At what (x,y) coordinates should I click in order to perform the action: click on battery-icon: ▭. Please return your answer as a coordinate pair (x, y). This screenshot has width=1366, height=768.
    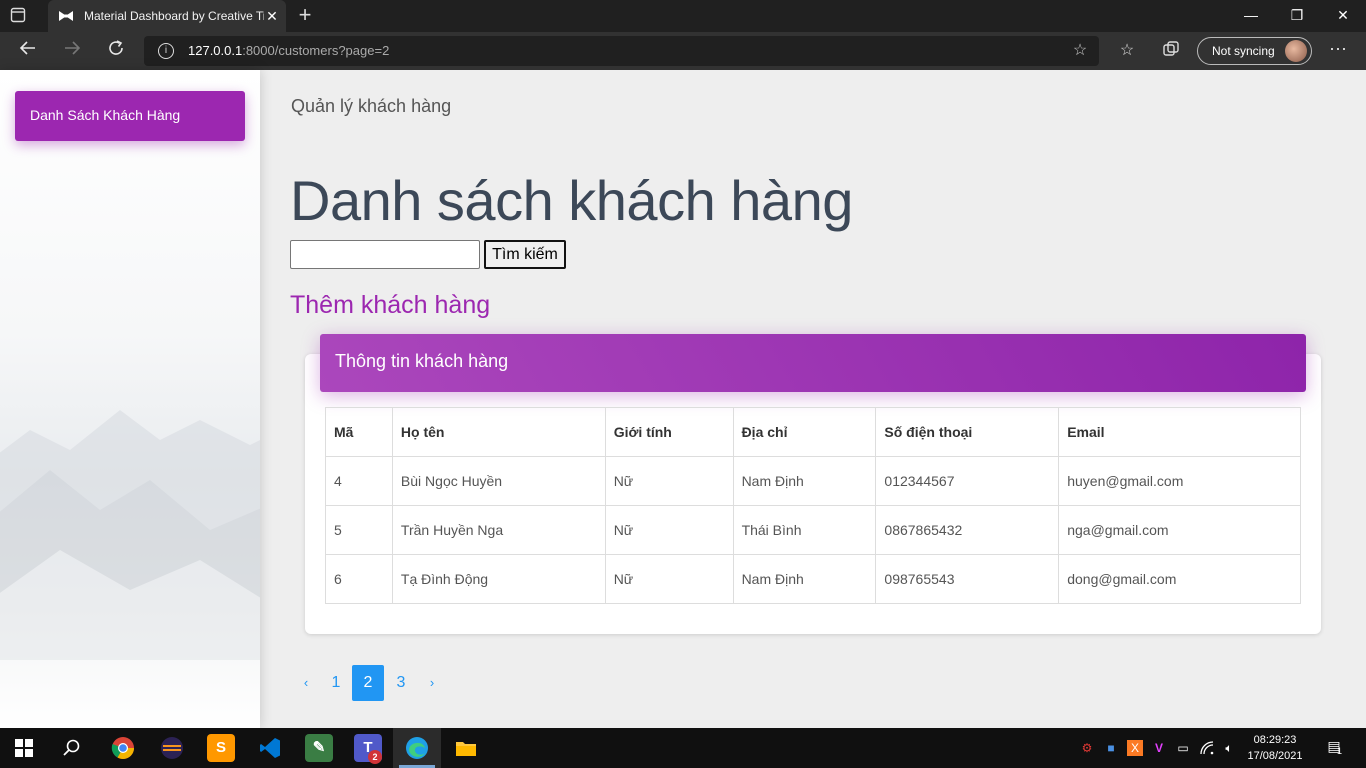
    Looking at the image, I should click on (1183, 748).